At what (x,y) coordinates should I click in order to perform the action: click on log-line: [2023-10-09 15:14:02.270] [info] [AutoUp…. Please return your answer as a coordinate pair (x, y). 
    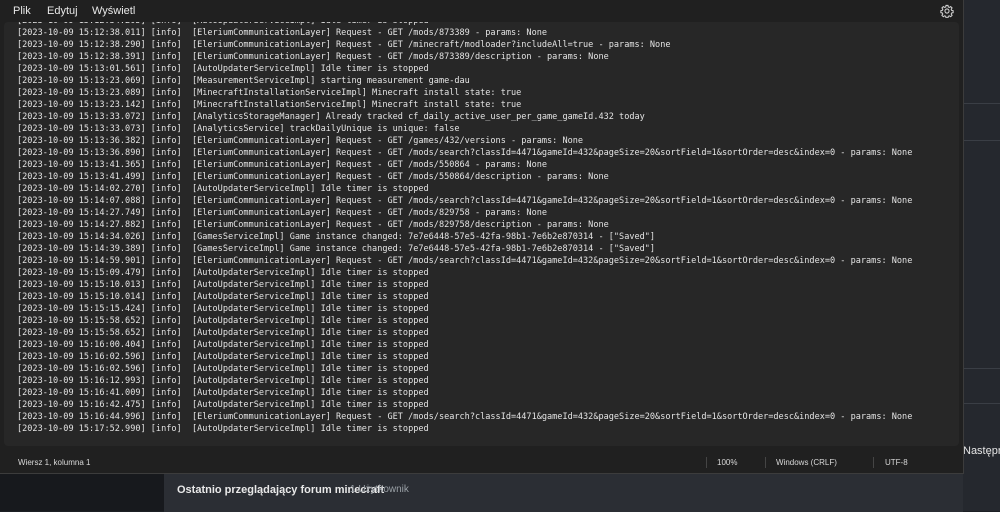
    Looking at the image, I should click on (223, 189).